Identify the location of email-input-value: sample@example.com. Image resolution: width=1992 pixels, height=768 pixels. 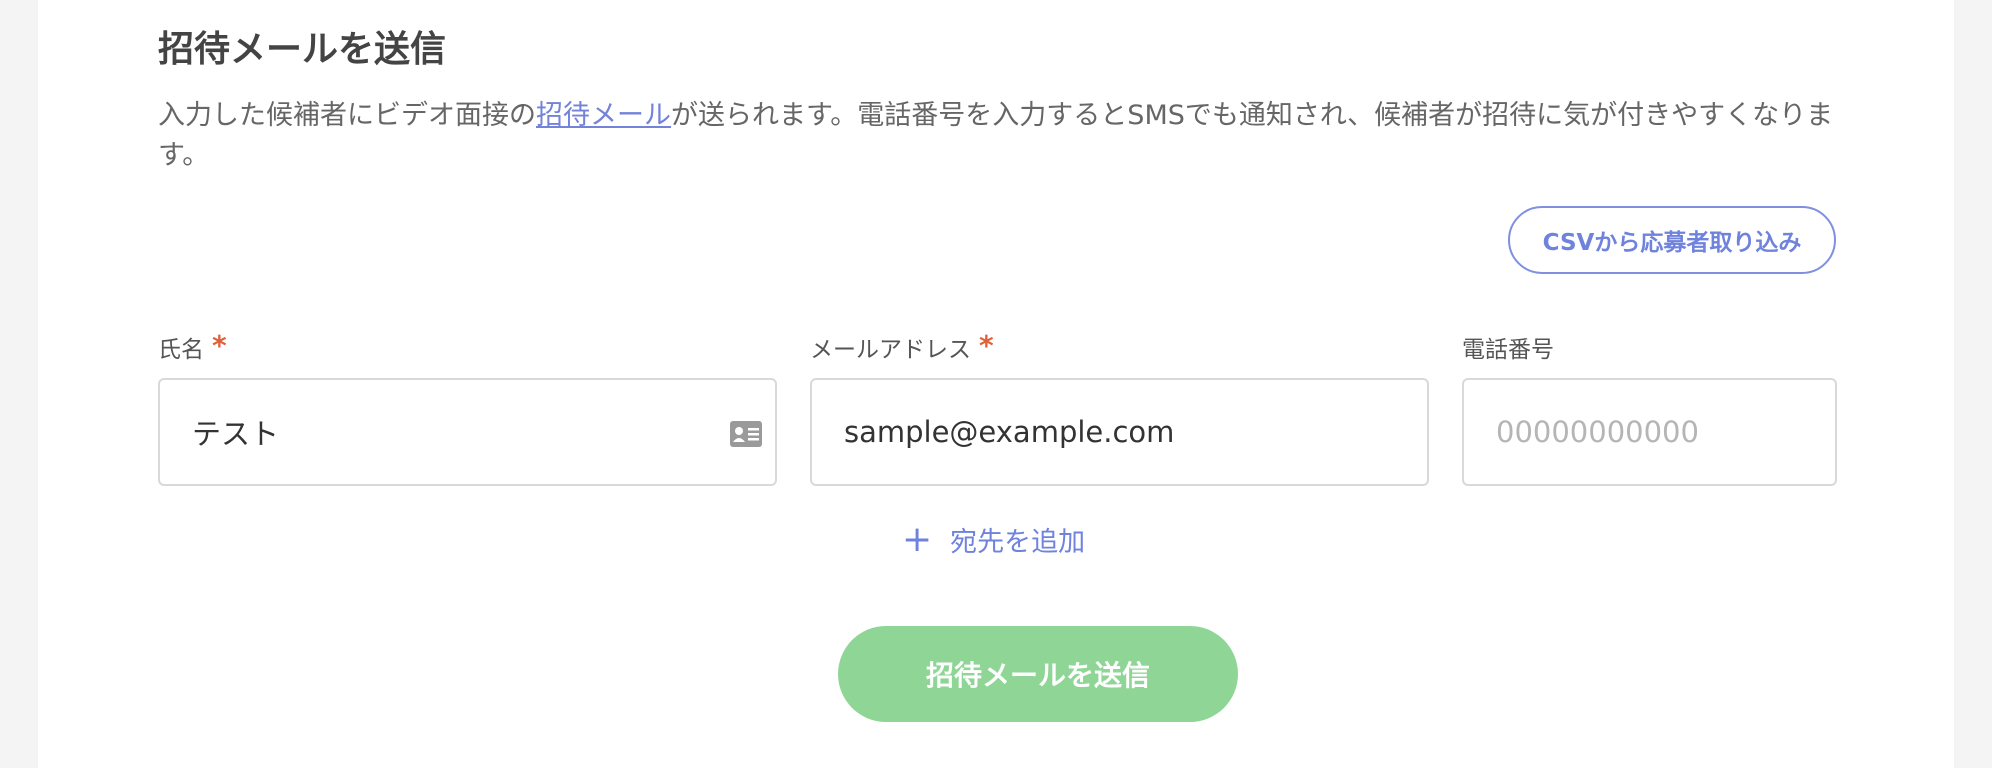
(1009, 432).